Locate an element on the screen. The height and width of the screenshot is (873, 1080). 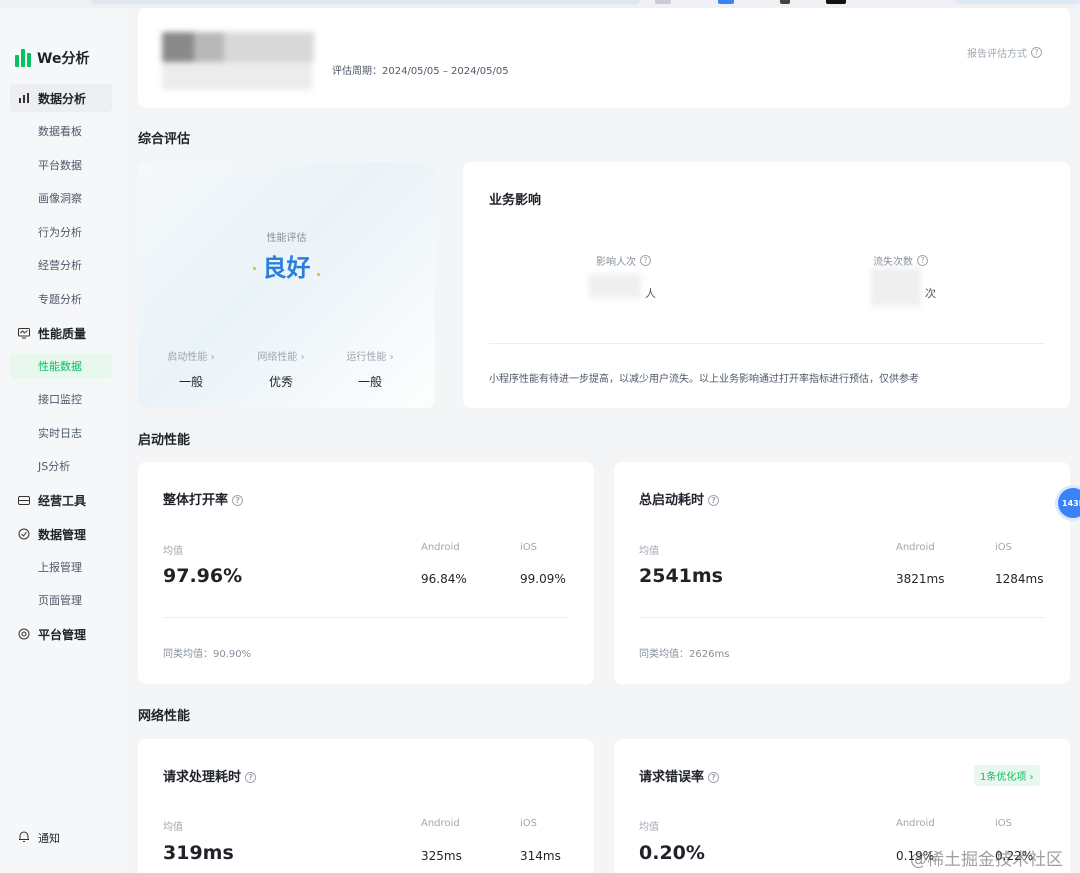
logo-text: We分析 is located at coordinates (63, 59).